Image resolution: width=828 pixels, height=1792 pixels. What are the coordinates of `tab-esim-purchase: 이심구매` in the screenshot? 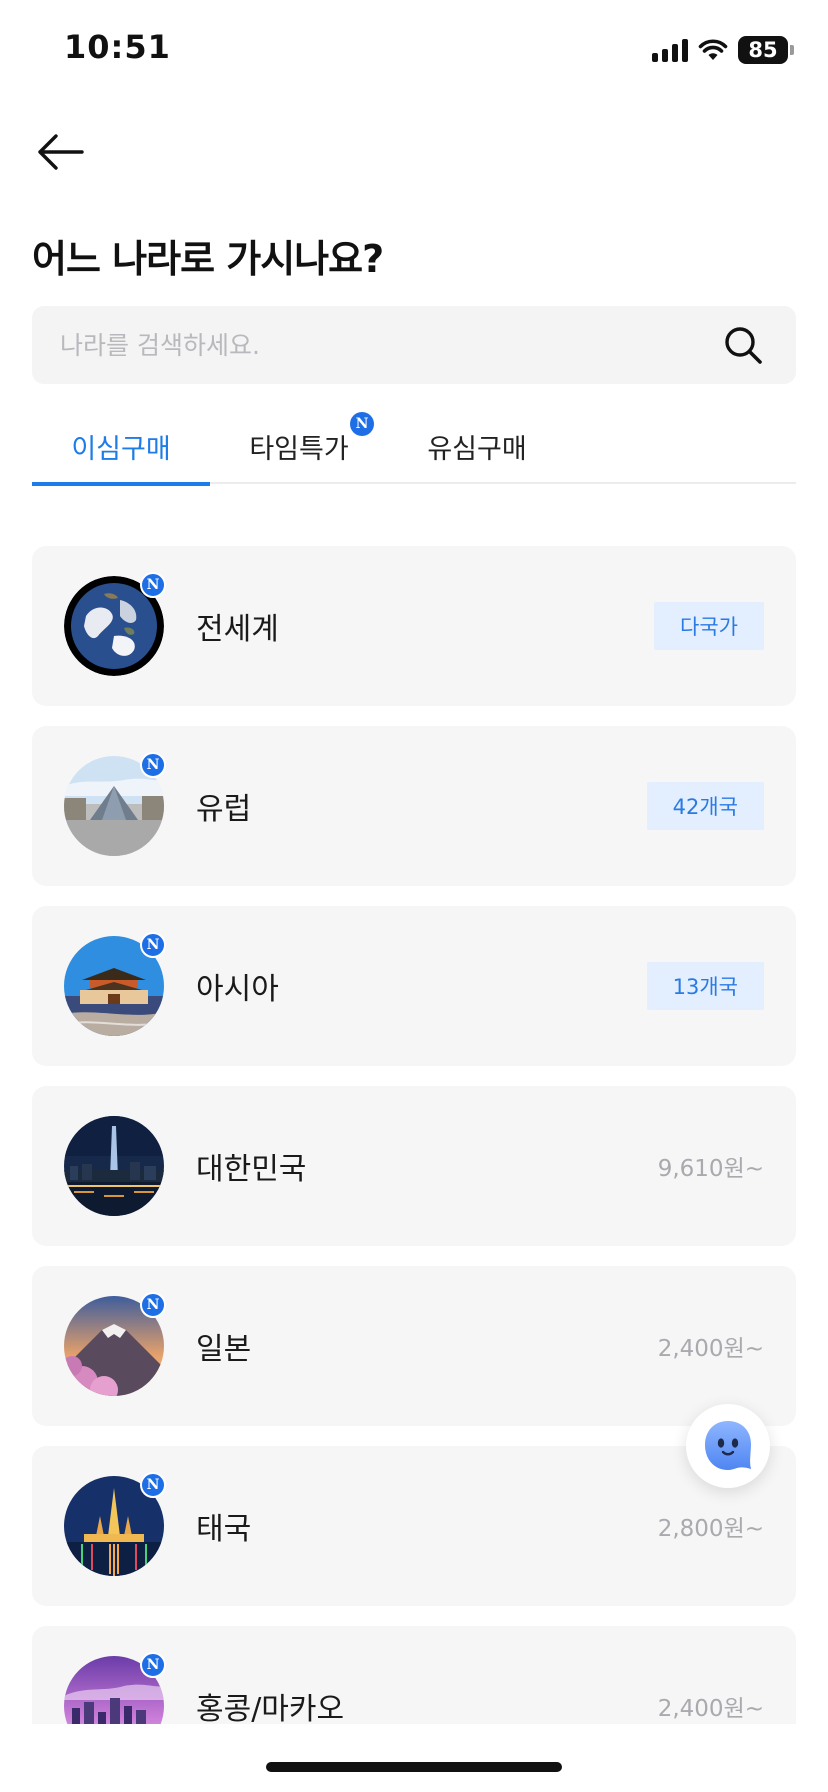 It's located at (121, 447).